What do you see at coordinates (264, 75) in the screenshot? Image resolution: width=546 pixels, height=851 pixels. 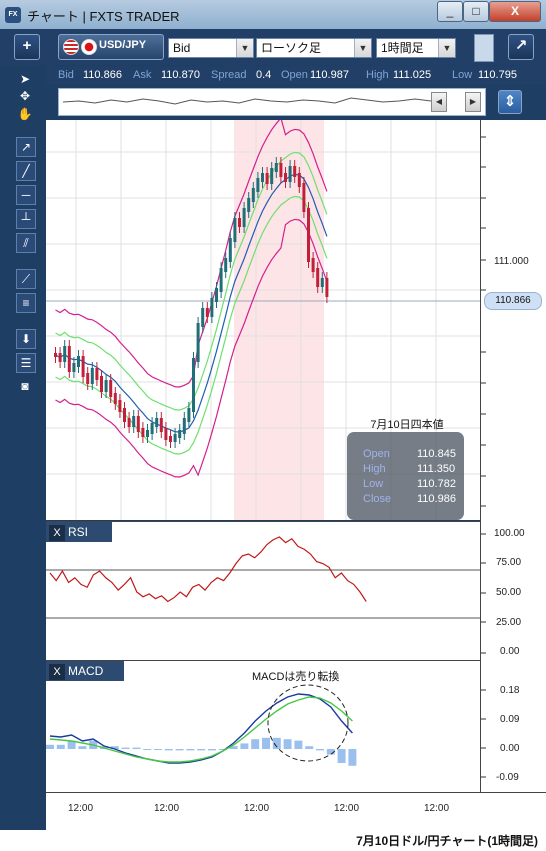 I see `spread-value: 0.4` at bounding box center [264, 75].